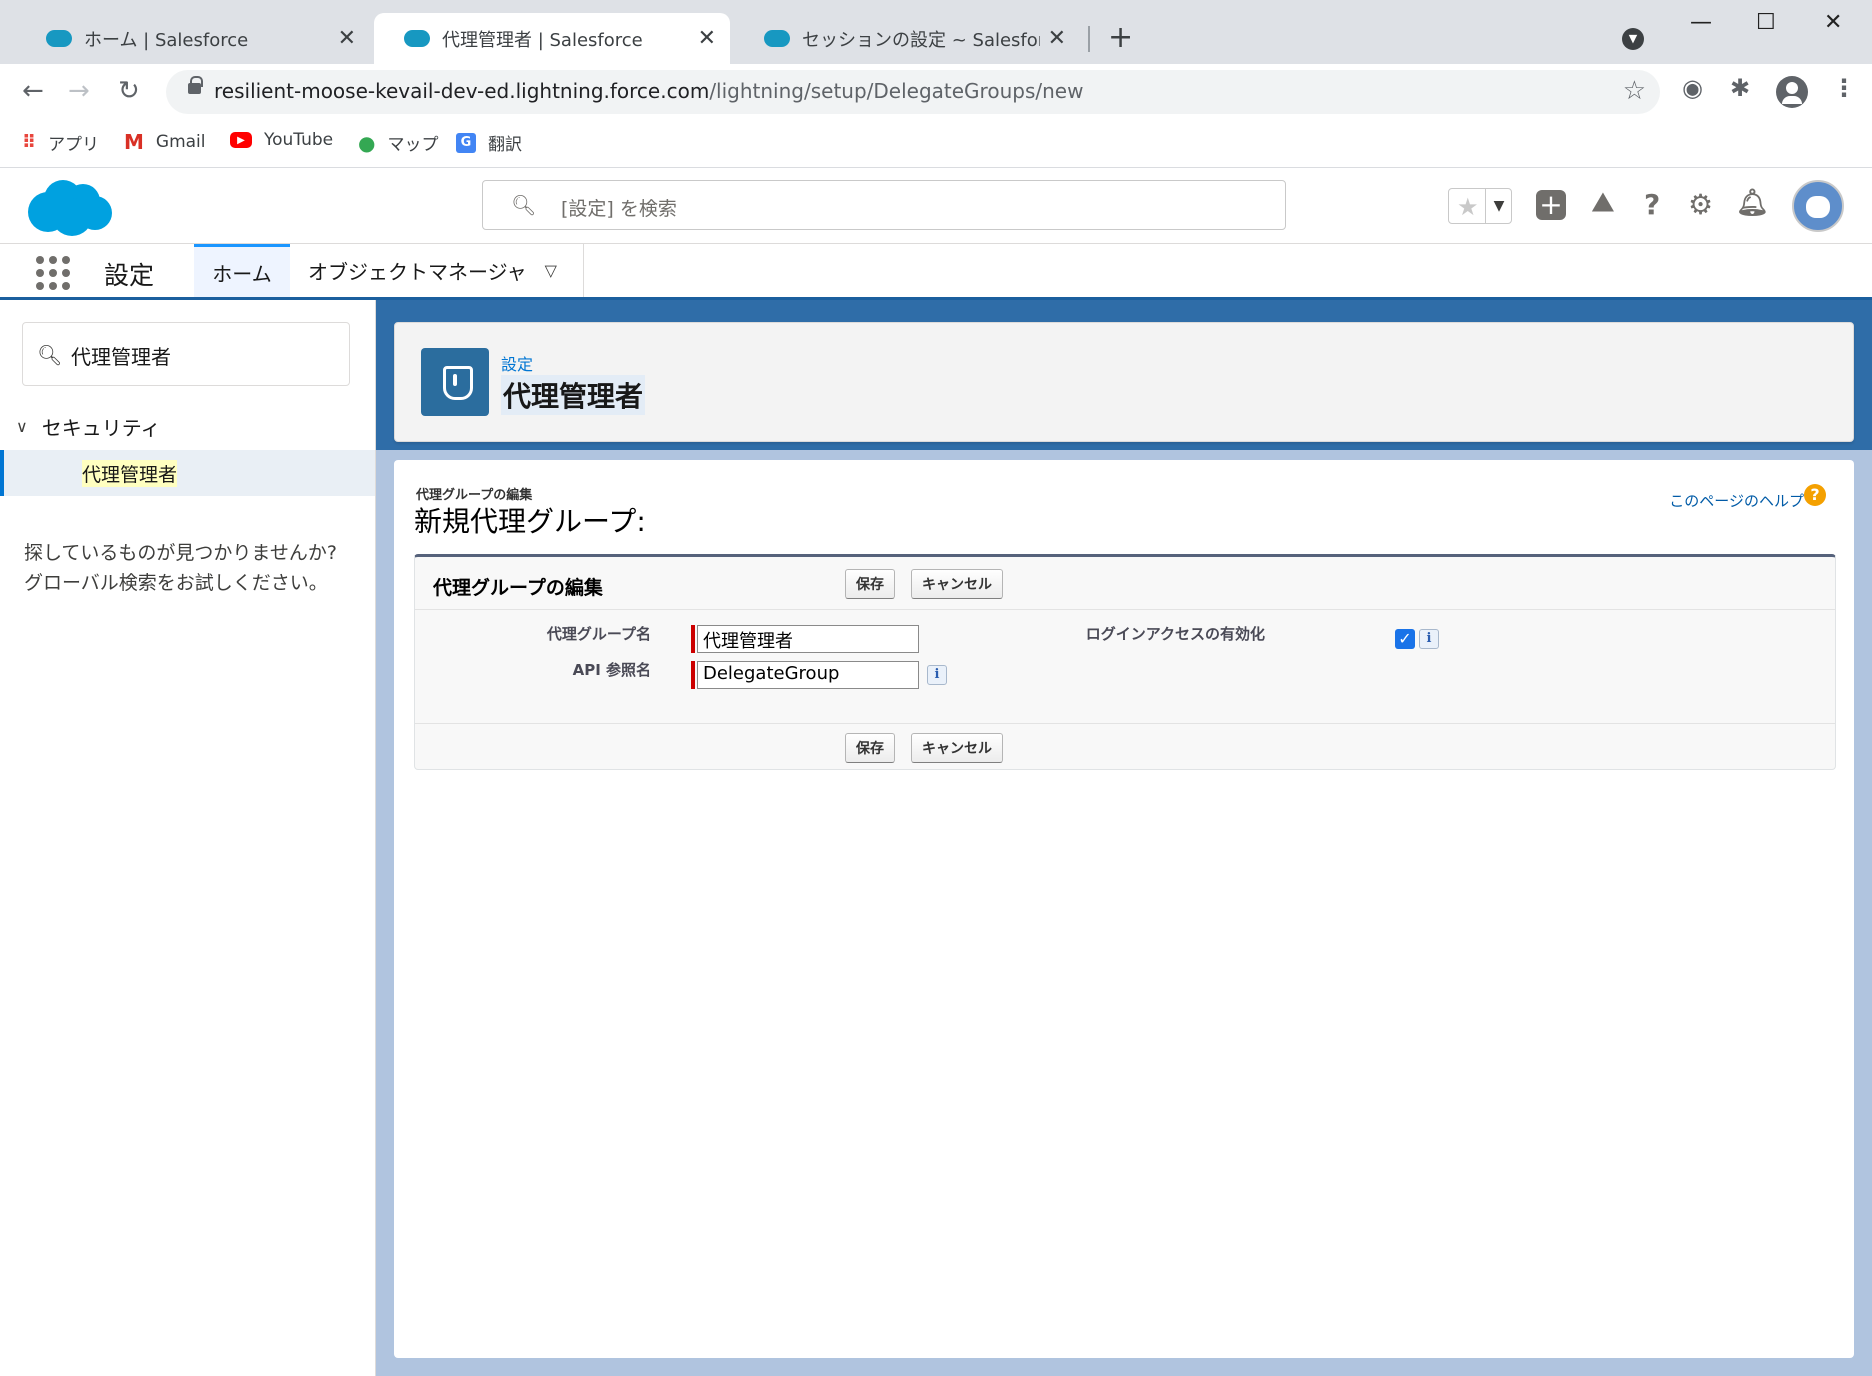 The height and width of the screenshot is (1376, 1872). What do you see at coordinates (1692, 88) in the screenshot?
I see `camera-icon: ◉` at bounding box center [1692, 88].